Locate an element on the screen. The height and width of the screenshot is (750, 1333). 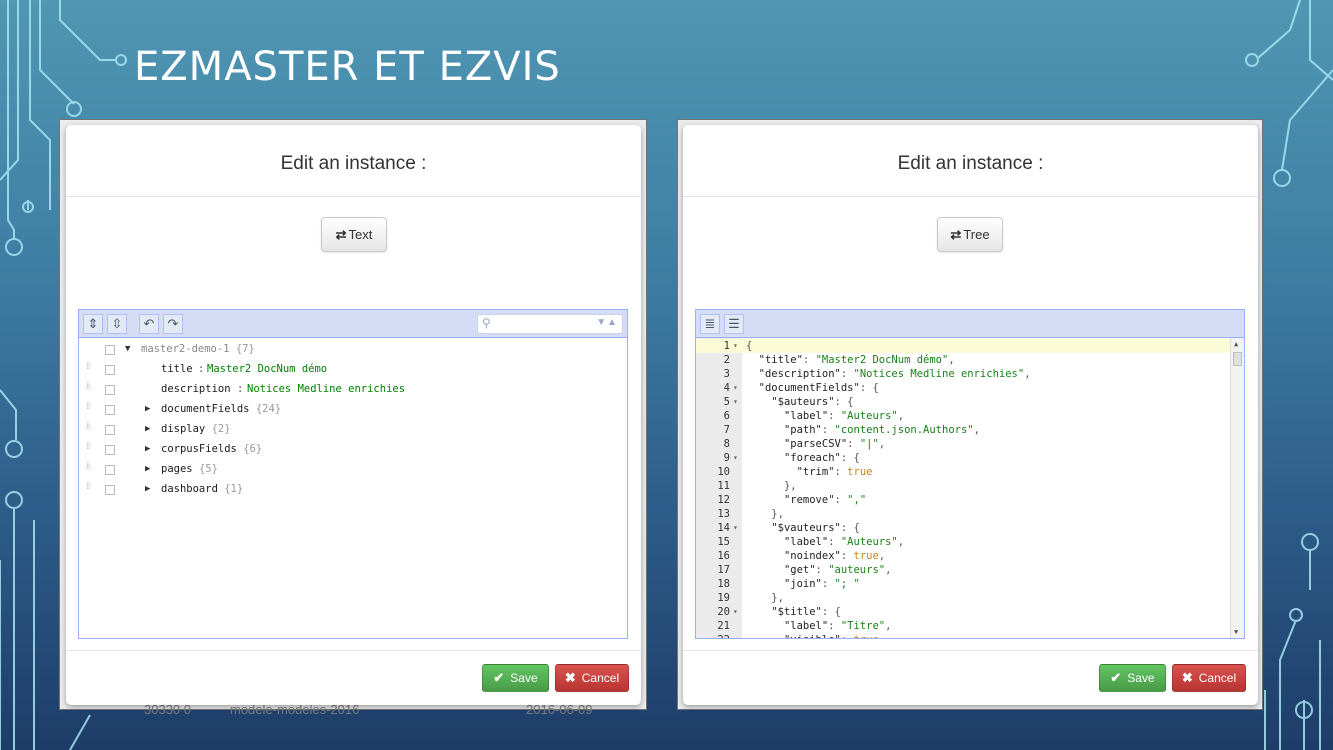
expand-all-icon: ⇕ is located at coordinates (93, 324).